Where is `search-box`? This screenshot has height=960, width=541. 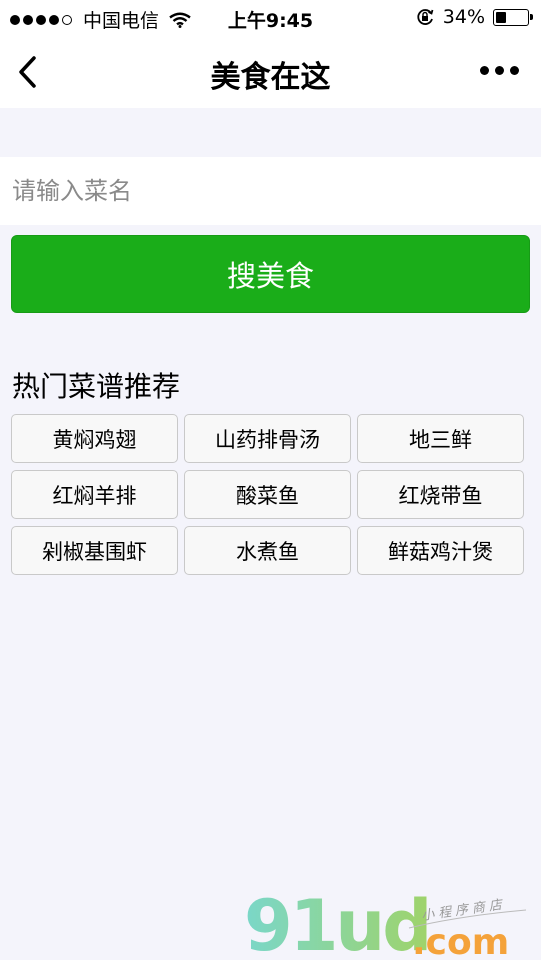 search-box is located at coordinates (270, 191).